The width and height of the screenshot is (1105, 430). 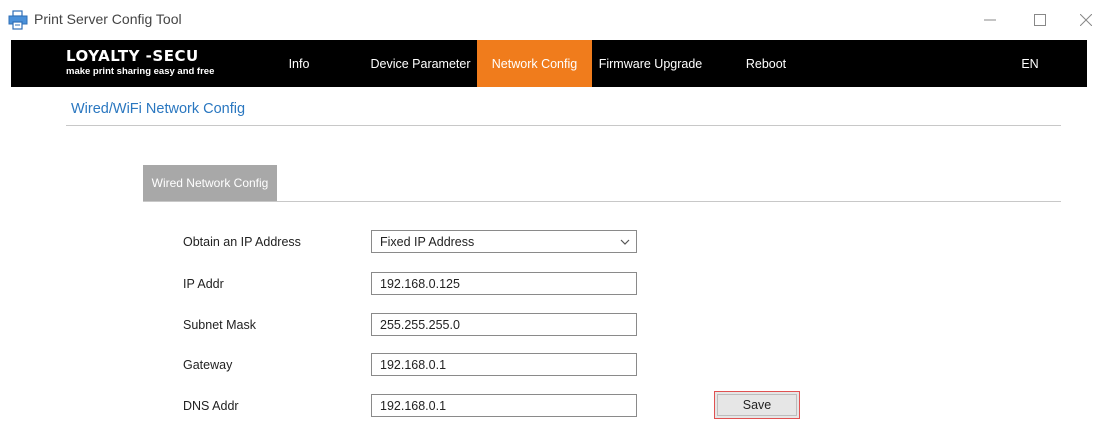 What do you see at coordinates (650, 63) in the screenshot?
I see `nav-firmware-upgrade: Firmware Upgrade` at bounding box center [650, 63].